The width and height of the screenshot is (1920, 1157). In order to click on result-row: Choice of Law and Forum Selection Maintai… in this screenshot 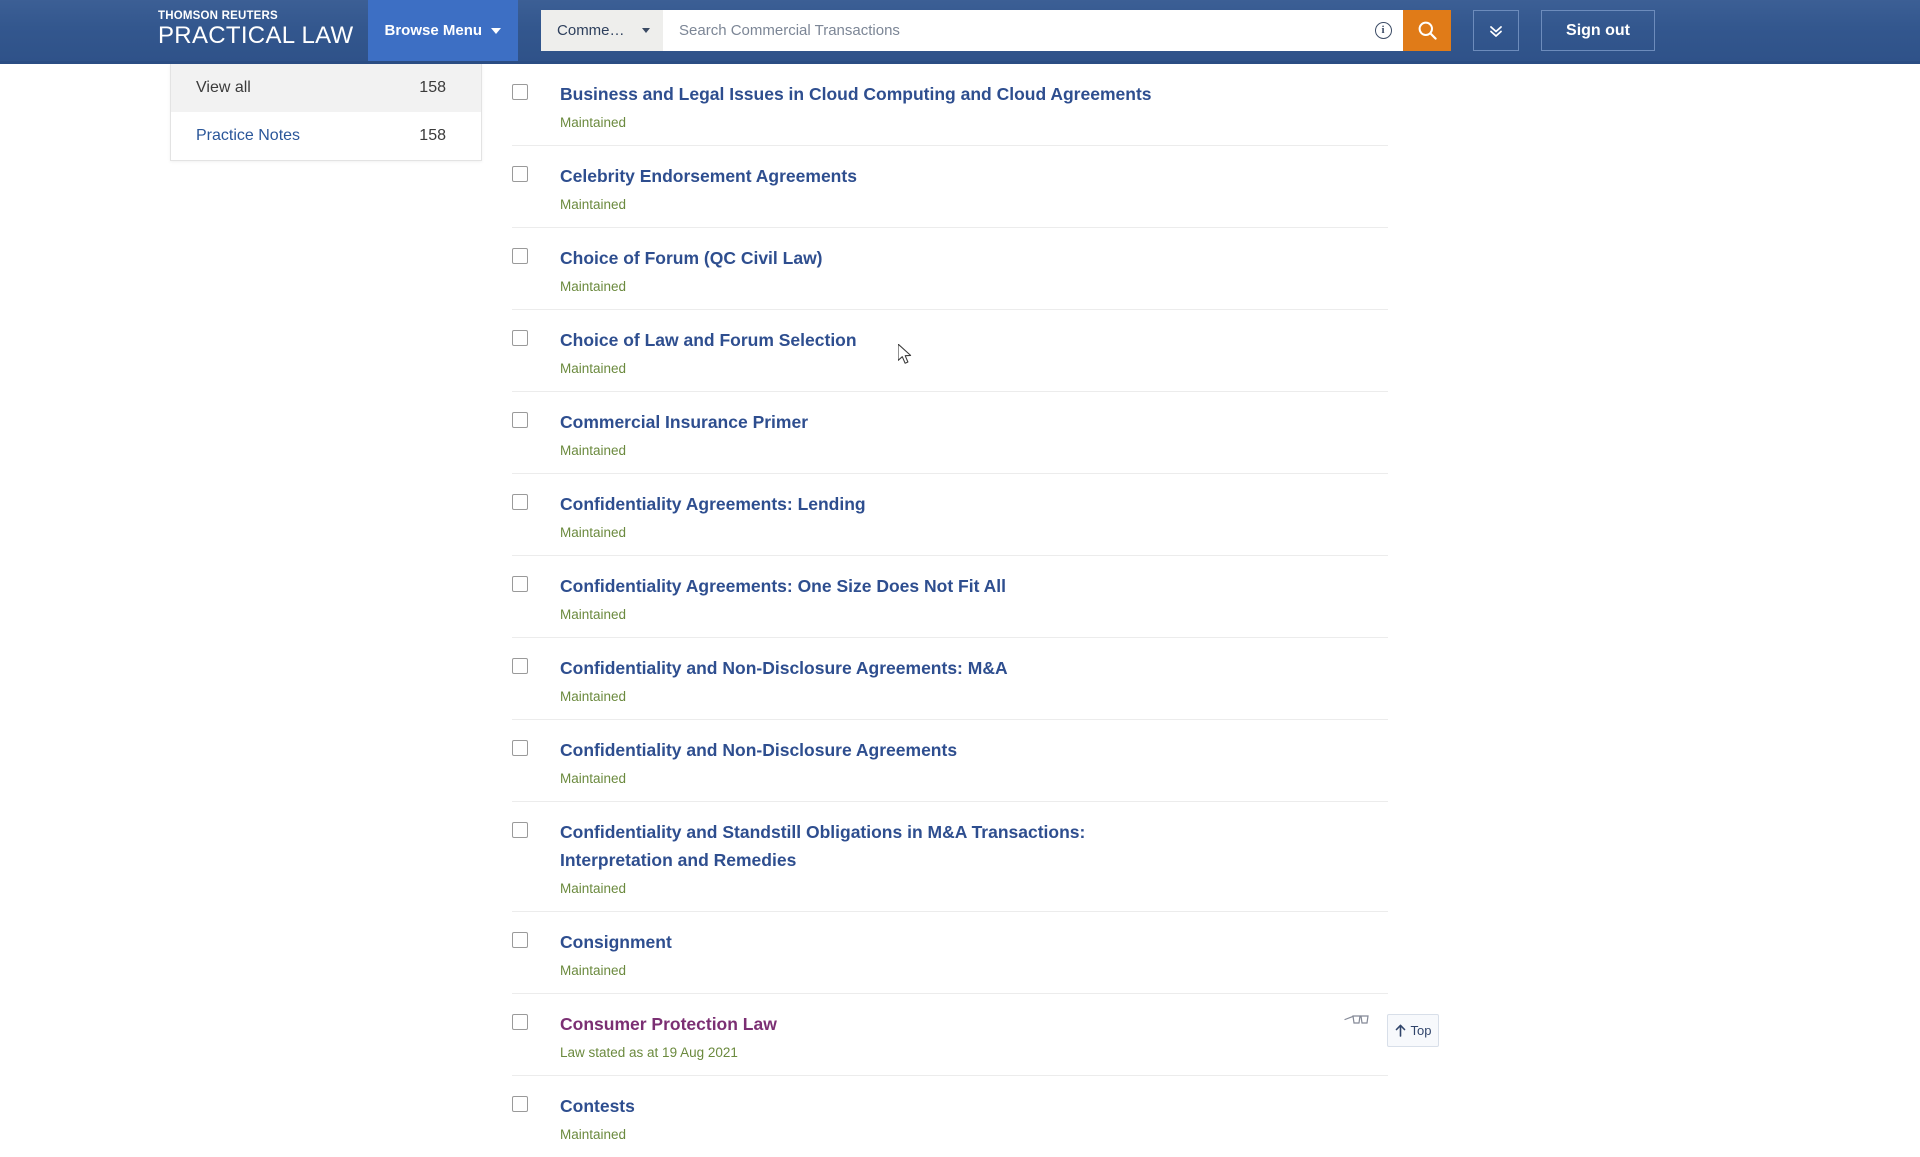, I will do `click(950, 351)`.